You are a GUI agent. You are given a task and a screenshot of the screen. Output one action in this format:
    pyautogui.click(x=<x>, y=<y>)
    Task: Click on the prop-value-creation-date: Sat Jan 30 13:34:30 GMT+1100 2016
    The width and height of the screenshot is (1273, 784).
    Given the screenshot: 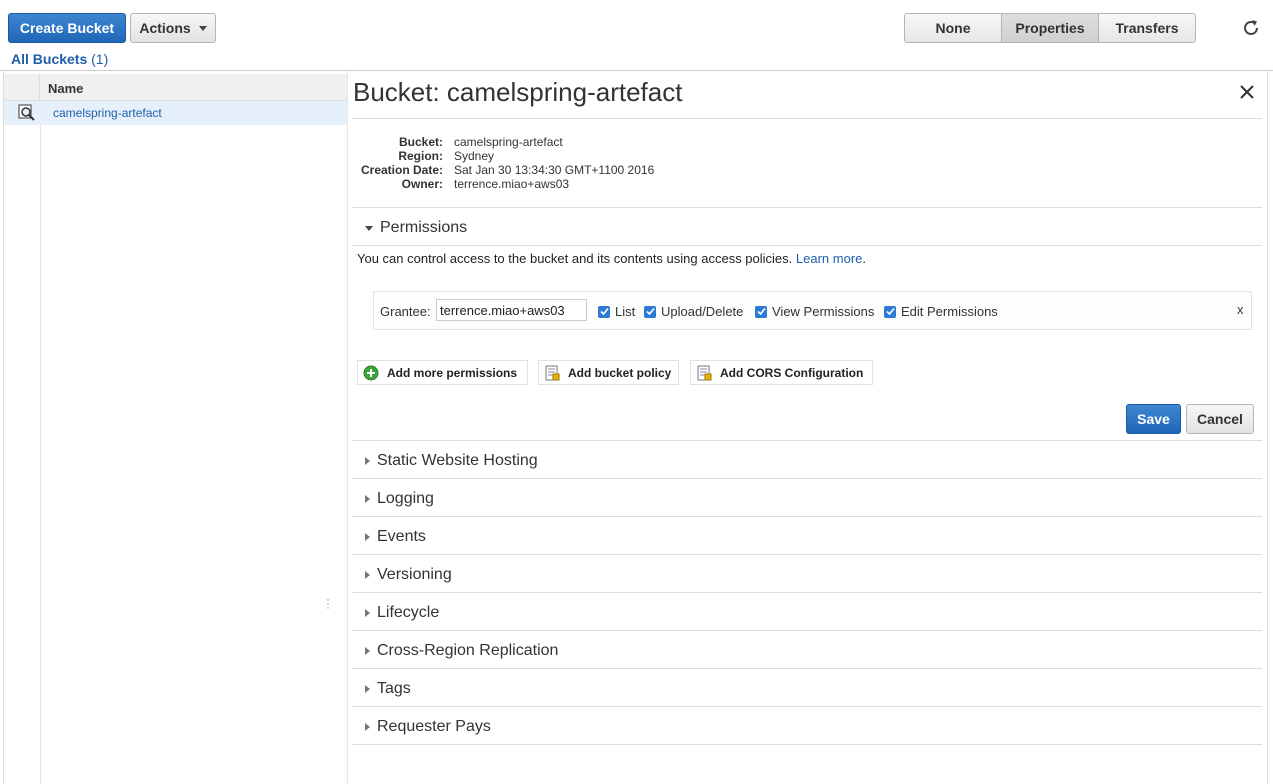 What is the action you would take?
    pyautogui.click(x=554, y=170)
    